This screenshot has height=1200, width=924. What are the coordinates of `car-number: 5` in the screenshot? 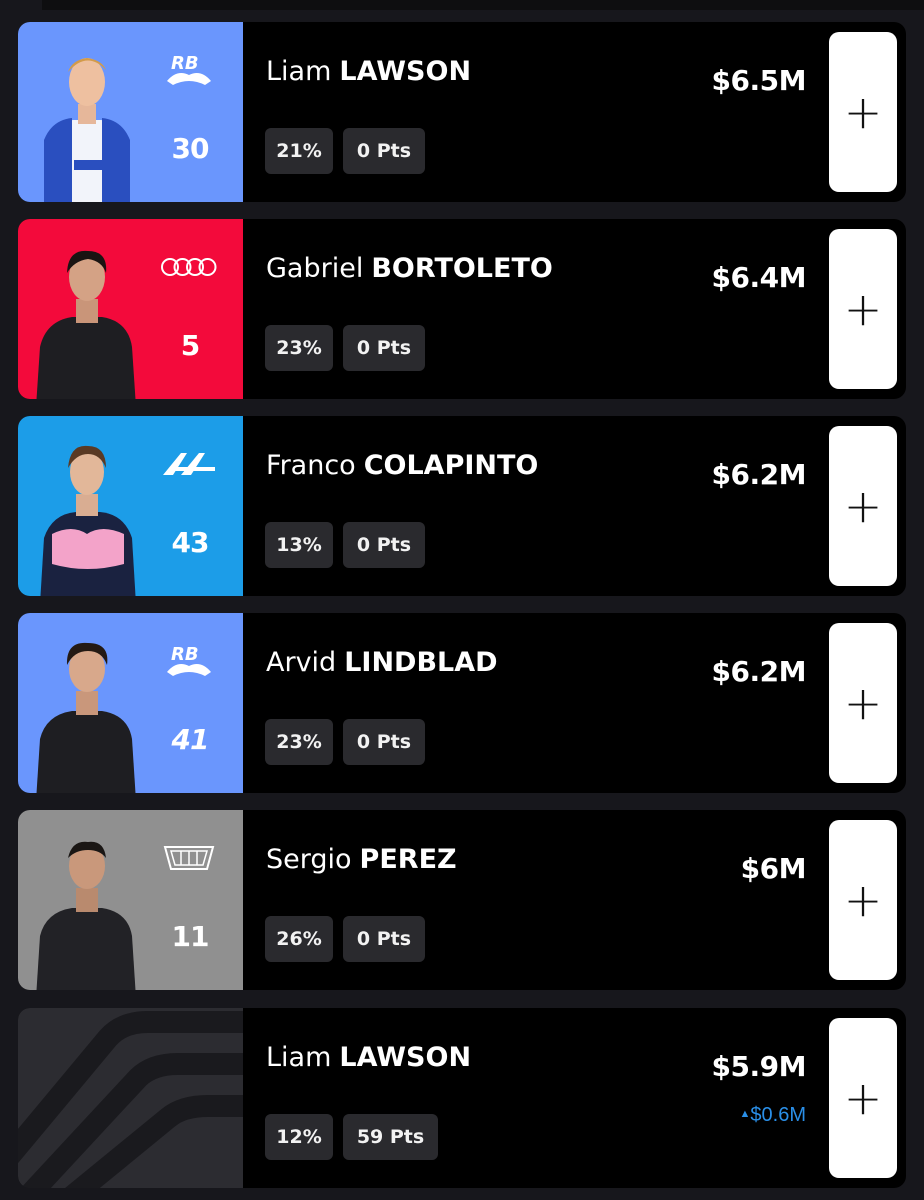 It's located at (190, 345).